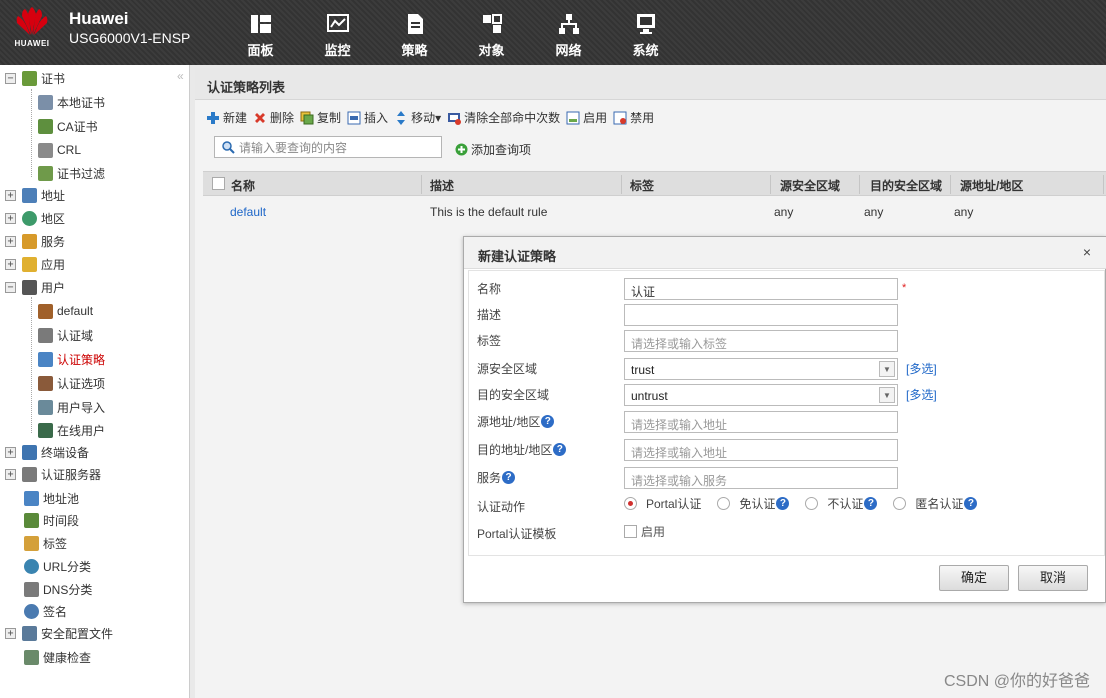 Image resolution: width=1106 pixels, height=698 pixels. I want to click on service-field: 请选择或输入服务, so click(761, 478).